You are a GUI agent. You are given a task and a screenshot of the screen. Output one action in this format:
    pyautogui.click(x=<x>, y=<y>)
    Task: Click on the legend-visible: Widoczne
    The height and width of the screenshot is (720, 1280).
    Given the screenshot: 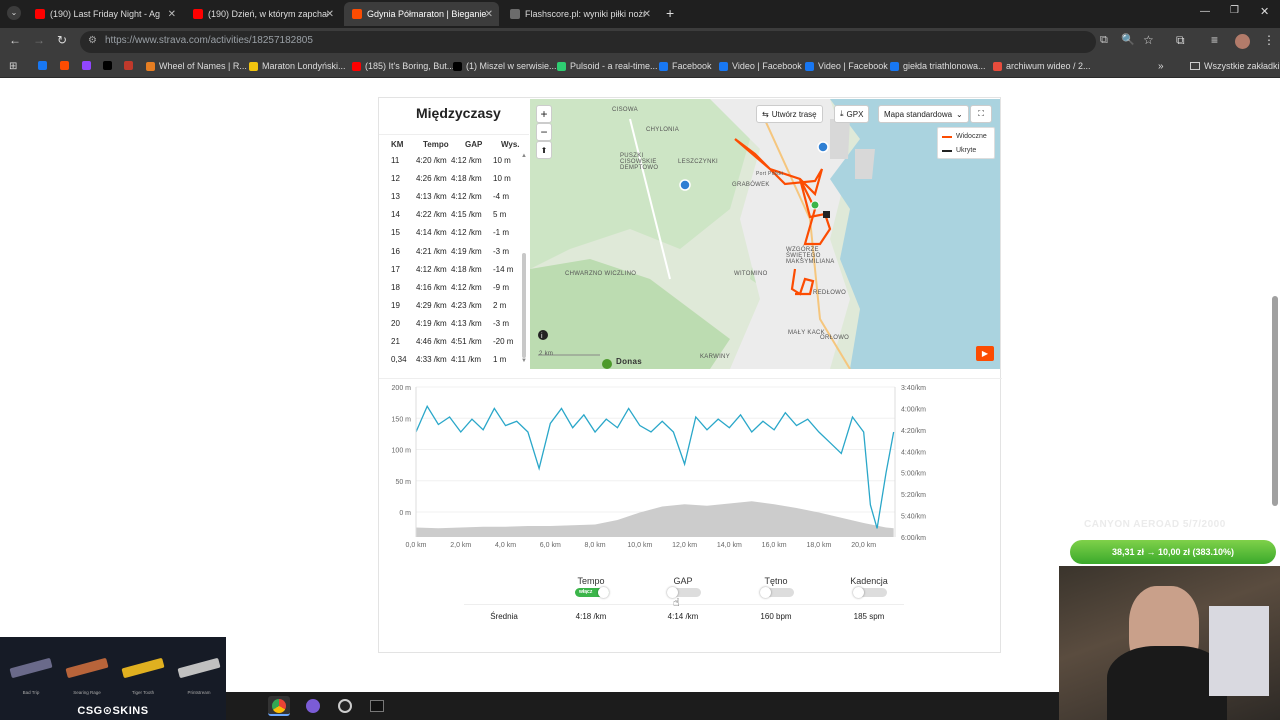 What is the action you would take?
    pyautogui.click(x=964, y=136)
    